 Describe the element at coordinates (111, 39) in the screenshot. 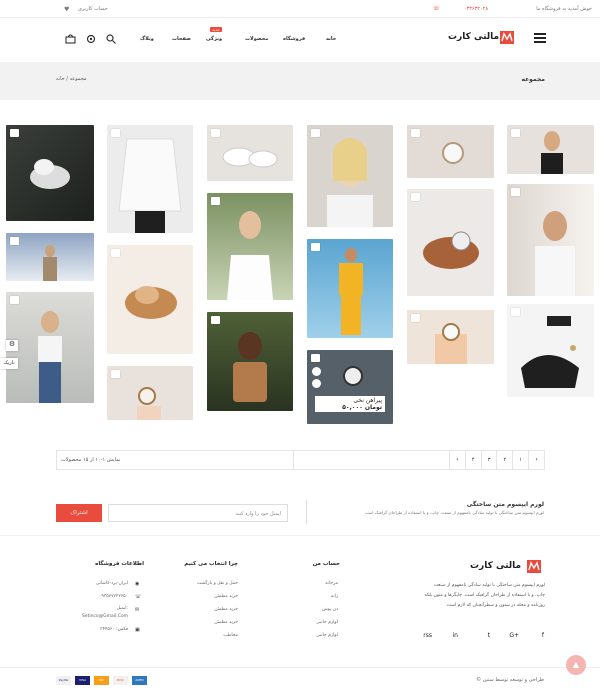

I see `search-icon` at that location.